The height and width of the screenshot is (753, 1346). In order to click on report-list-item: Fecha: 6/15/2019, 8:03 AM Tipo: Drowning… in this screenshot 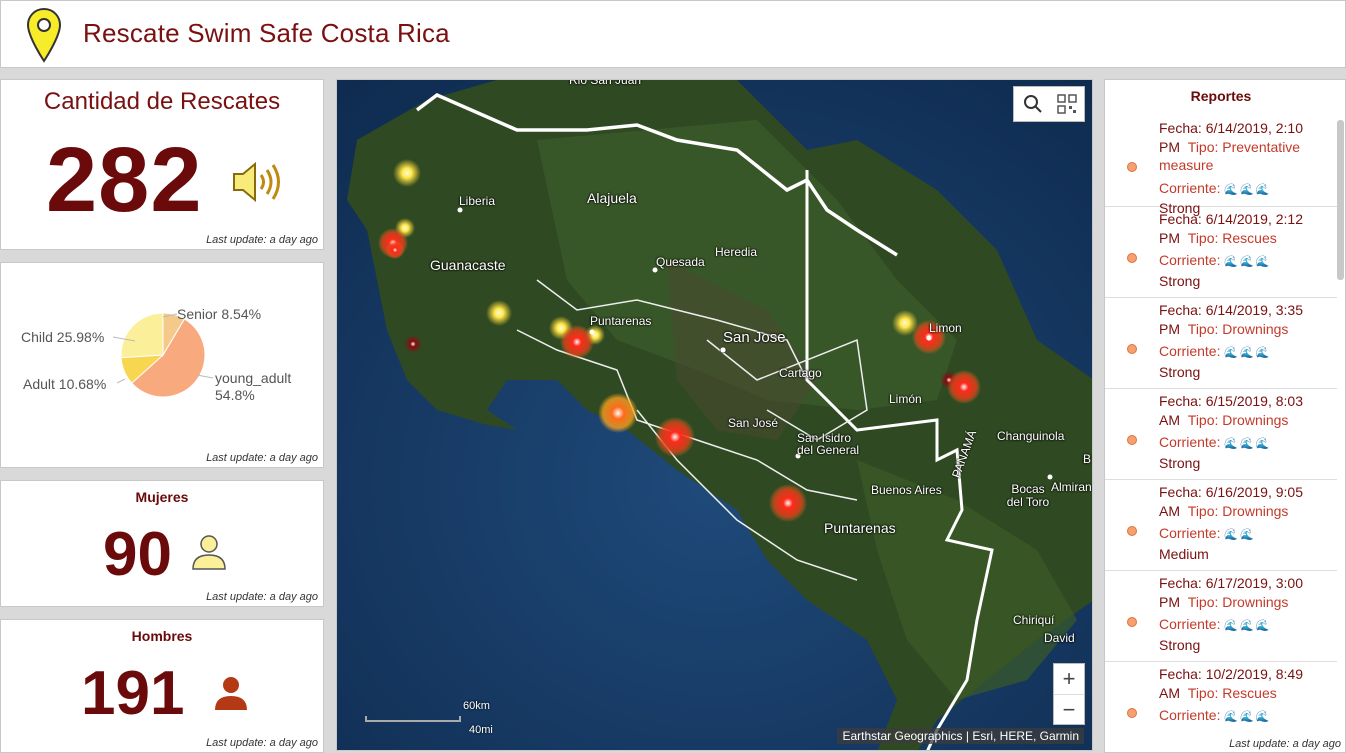, I will do `click(1221, 434)`.